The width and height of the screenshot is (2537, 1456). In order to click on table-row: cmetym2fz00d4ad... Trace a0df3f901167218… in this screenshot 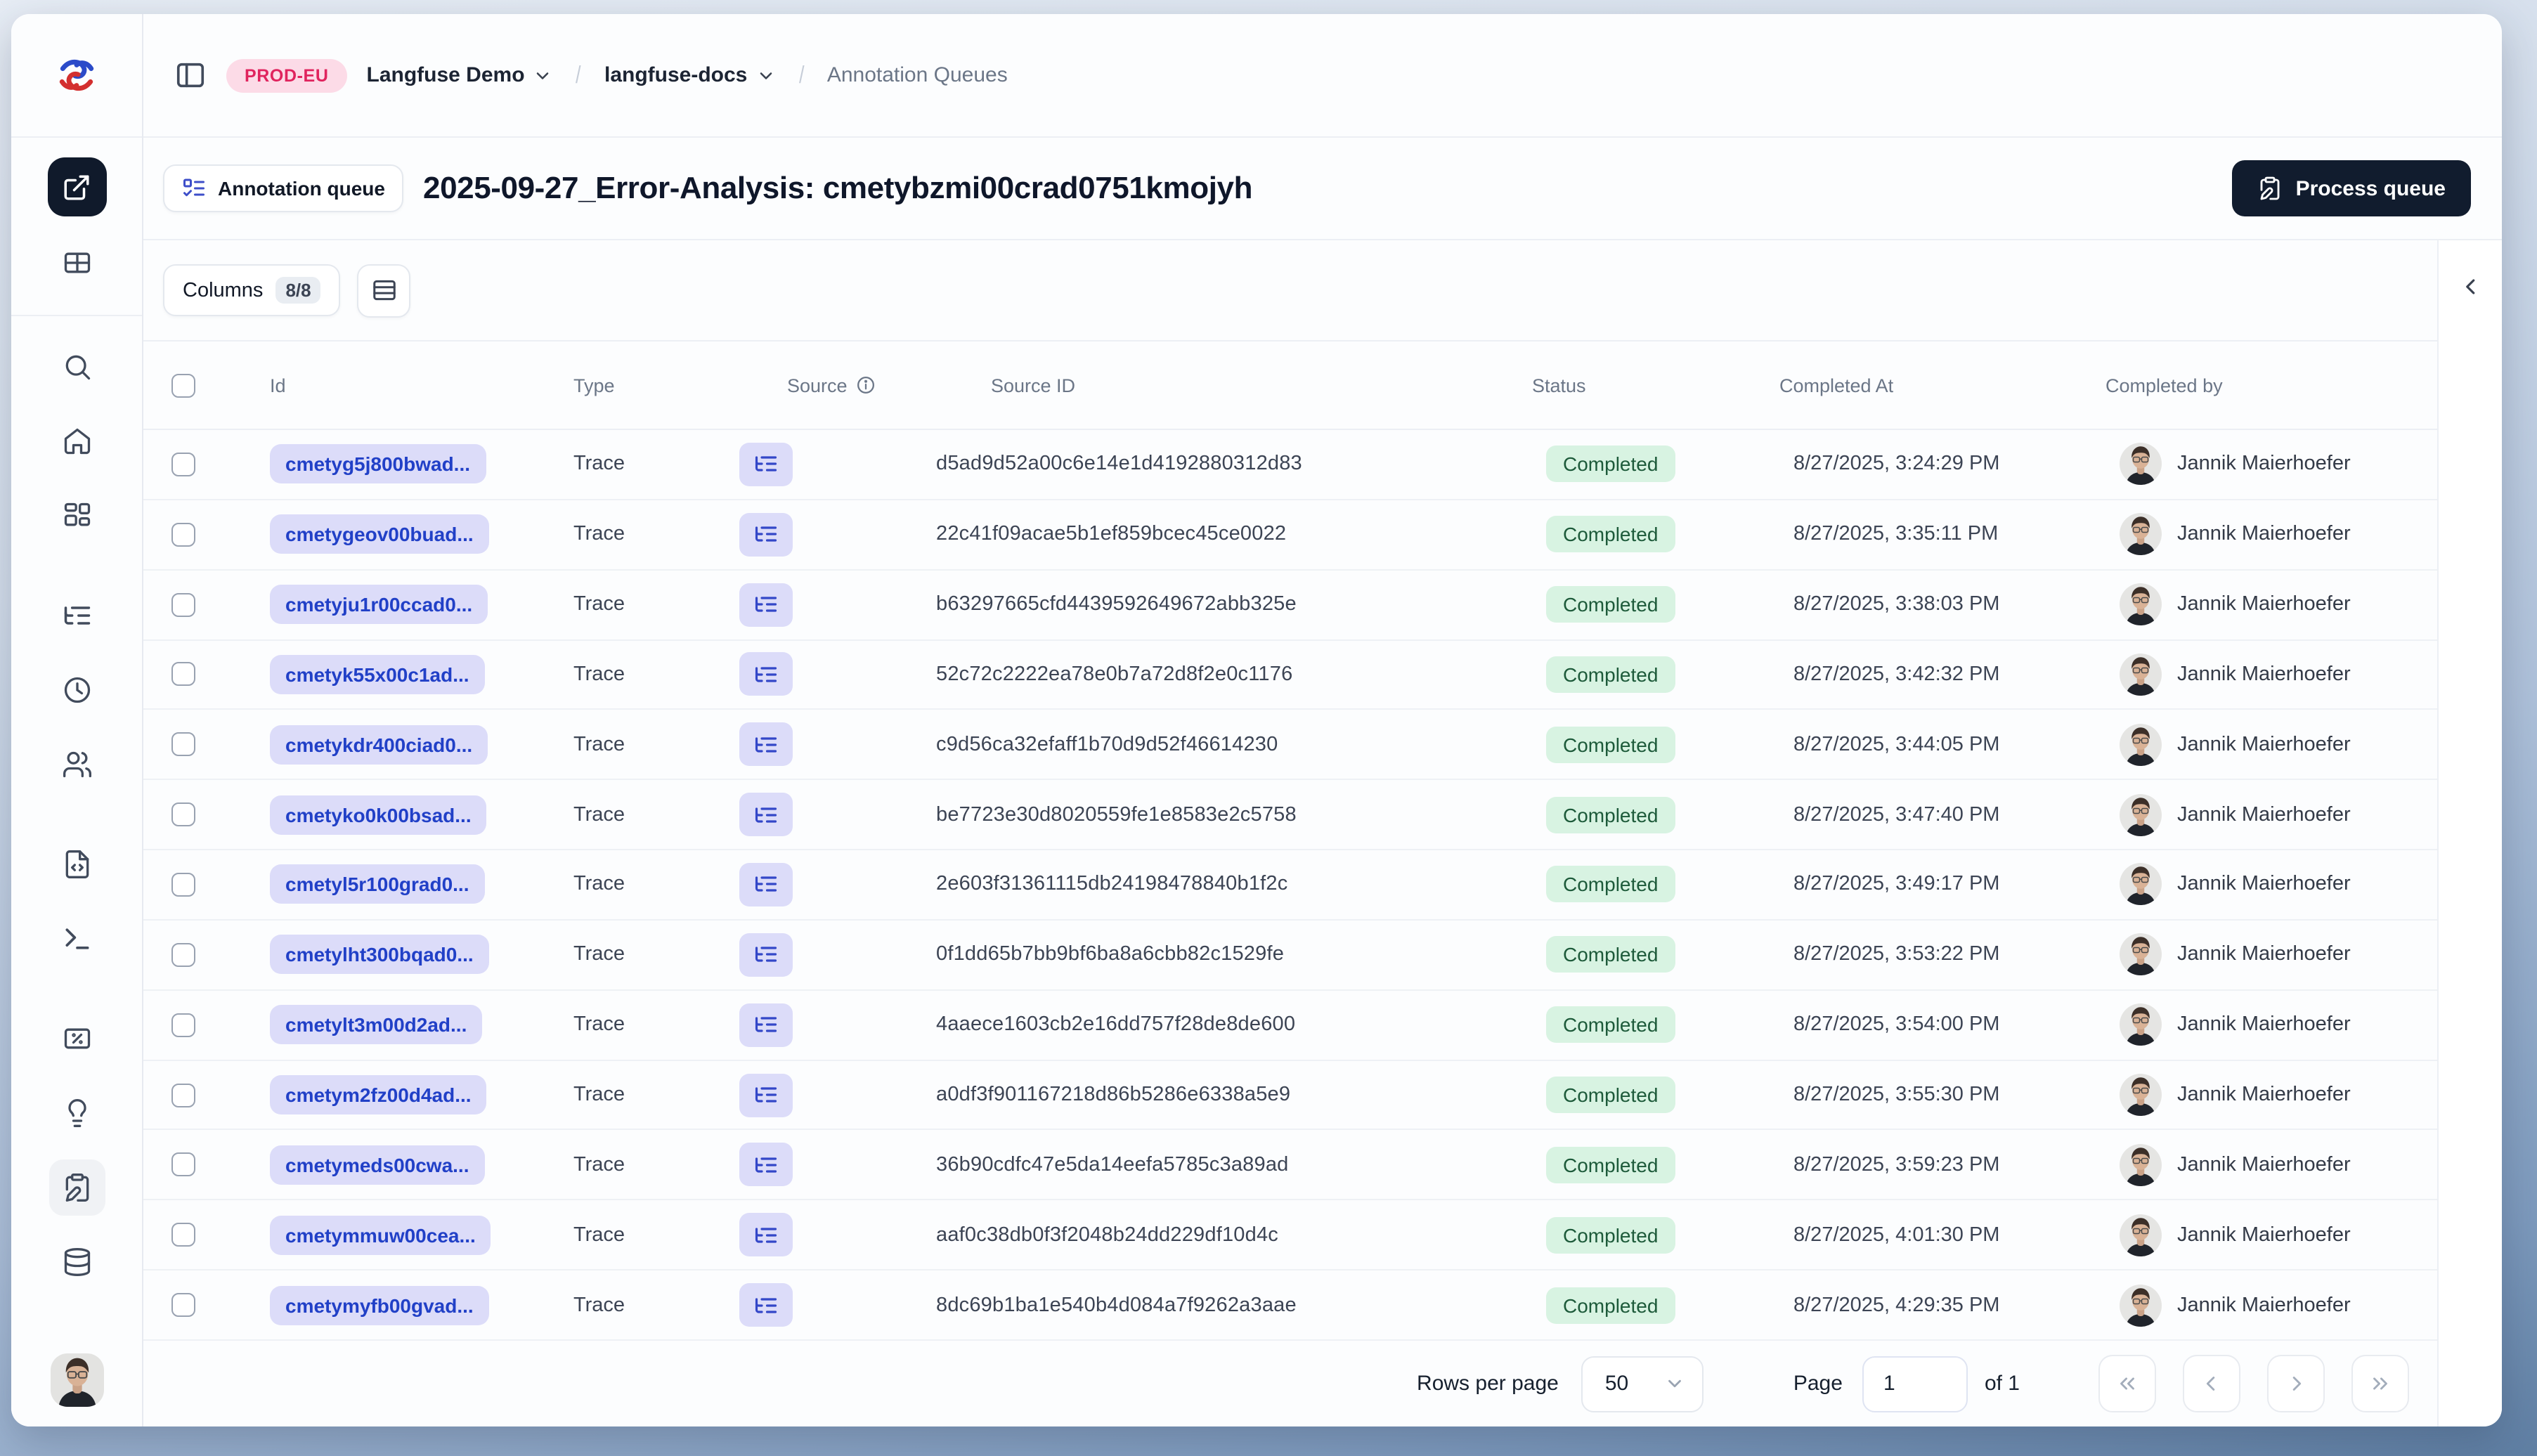, I will do `click(1290, 1095)`.